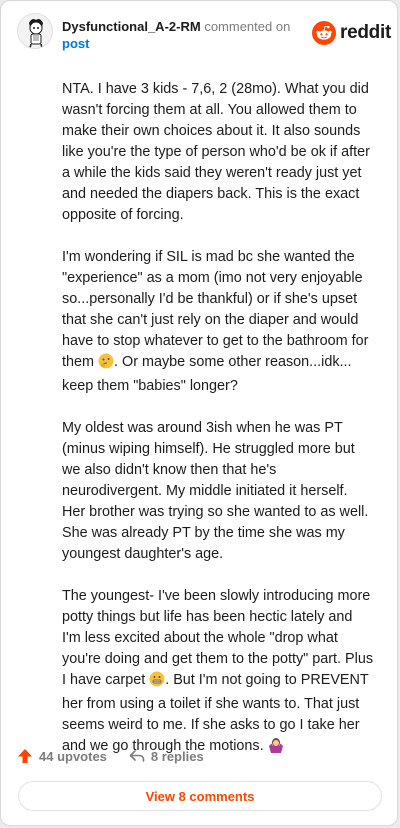  Describe the element at coordinates (276, 748) in the screenshot. I see `woman-shrugging-emoji` at that location.